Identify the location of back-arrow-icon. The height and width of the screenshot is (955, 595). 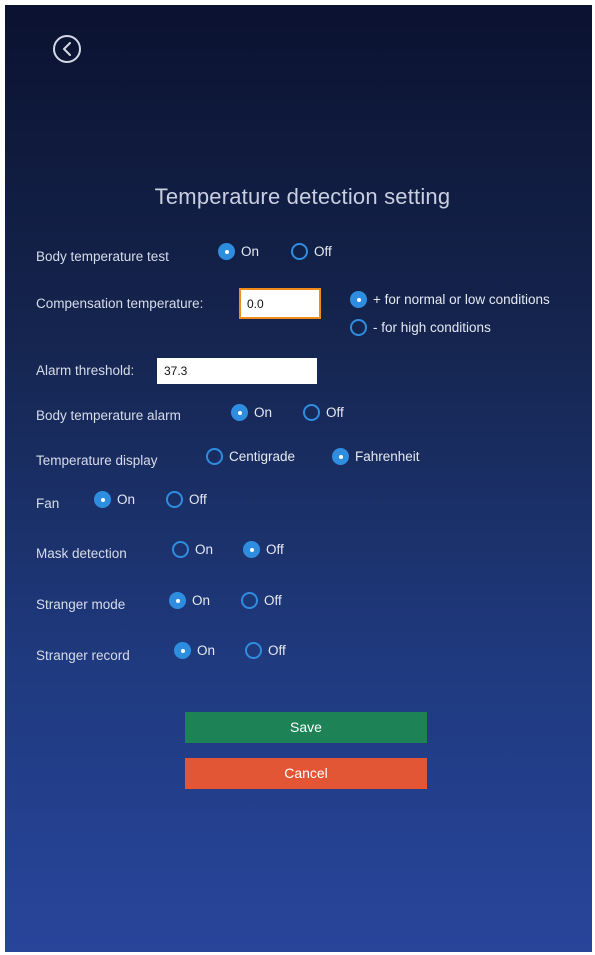
(67, 49).